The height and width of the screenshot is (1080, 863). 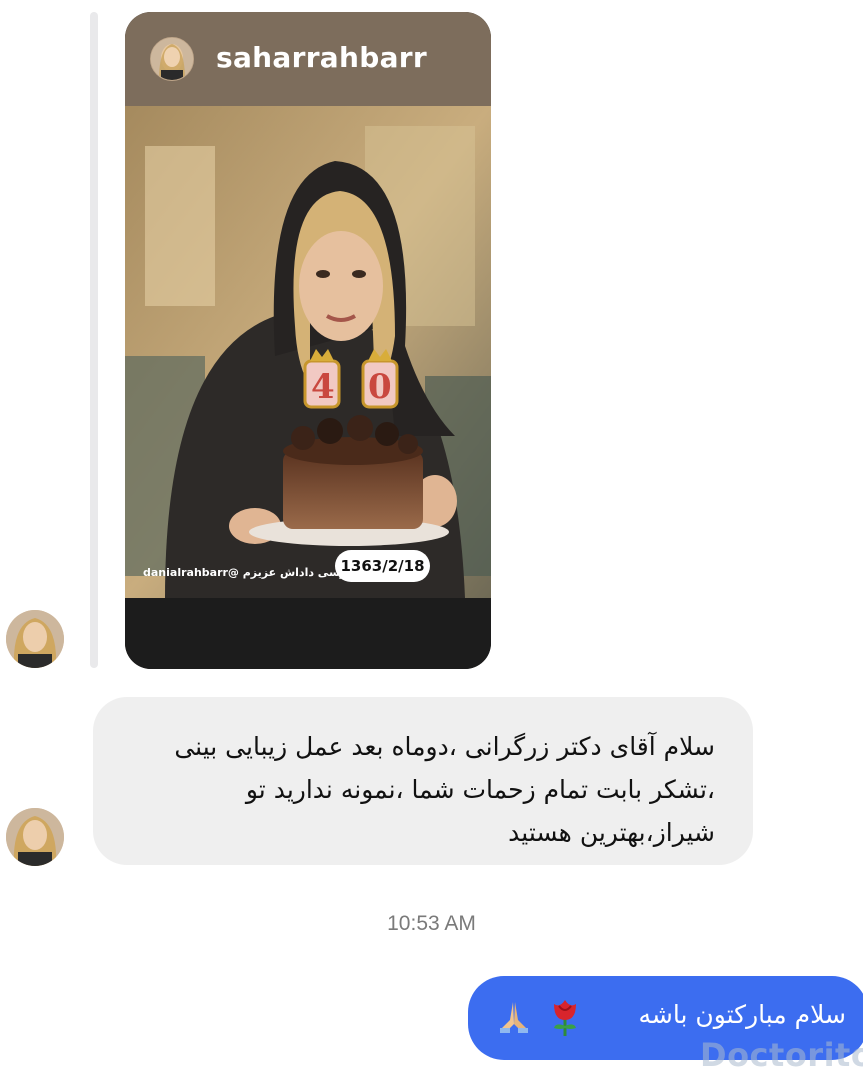 I want to click on rose-icon, so click(x=565, y=1018).